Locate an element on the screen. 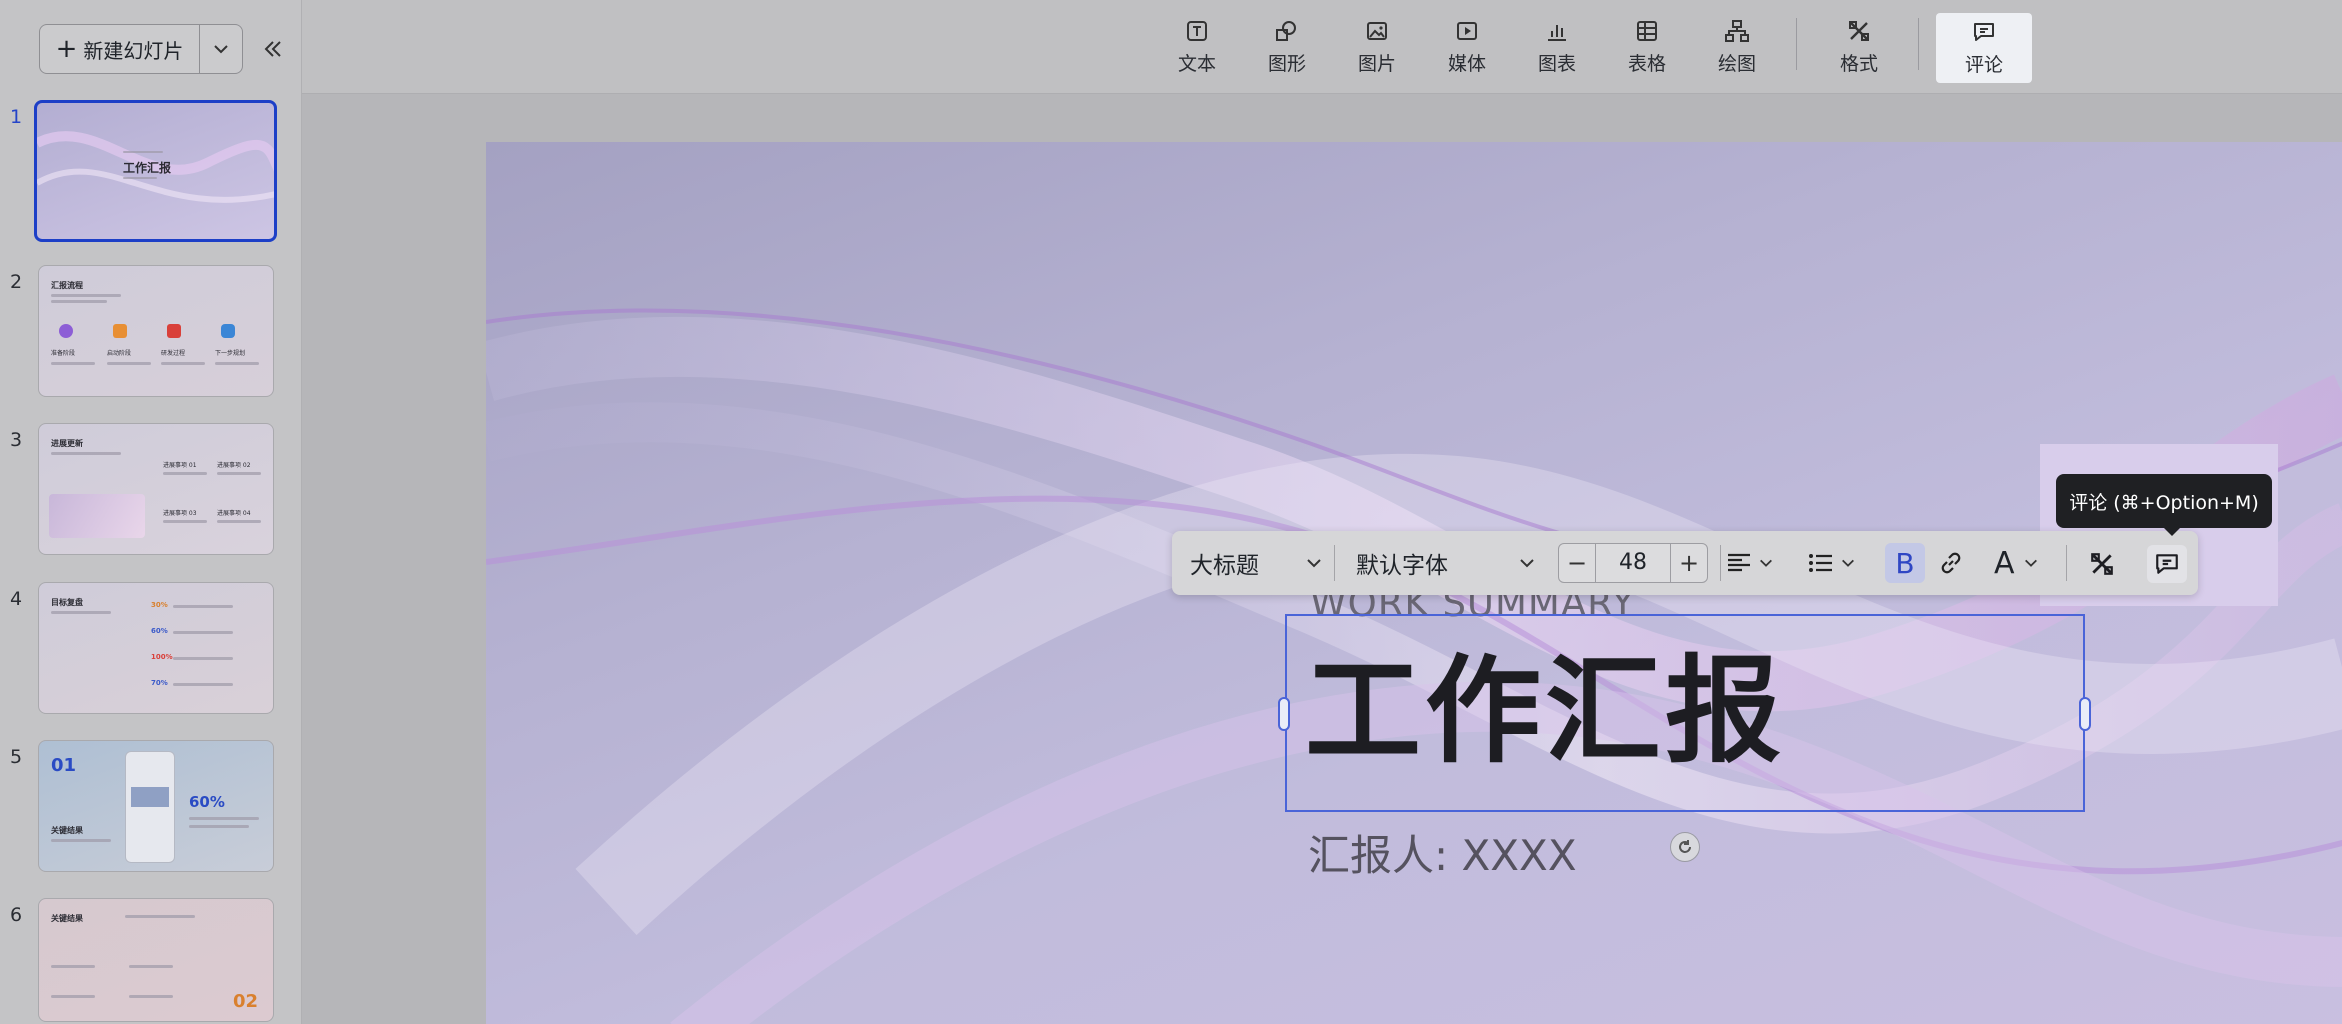 Image resolution: width=2342 pixels, height=1024 pixels. tool-label: 表格 is located at coordinates (1646, 63).